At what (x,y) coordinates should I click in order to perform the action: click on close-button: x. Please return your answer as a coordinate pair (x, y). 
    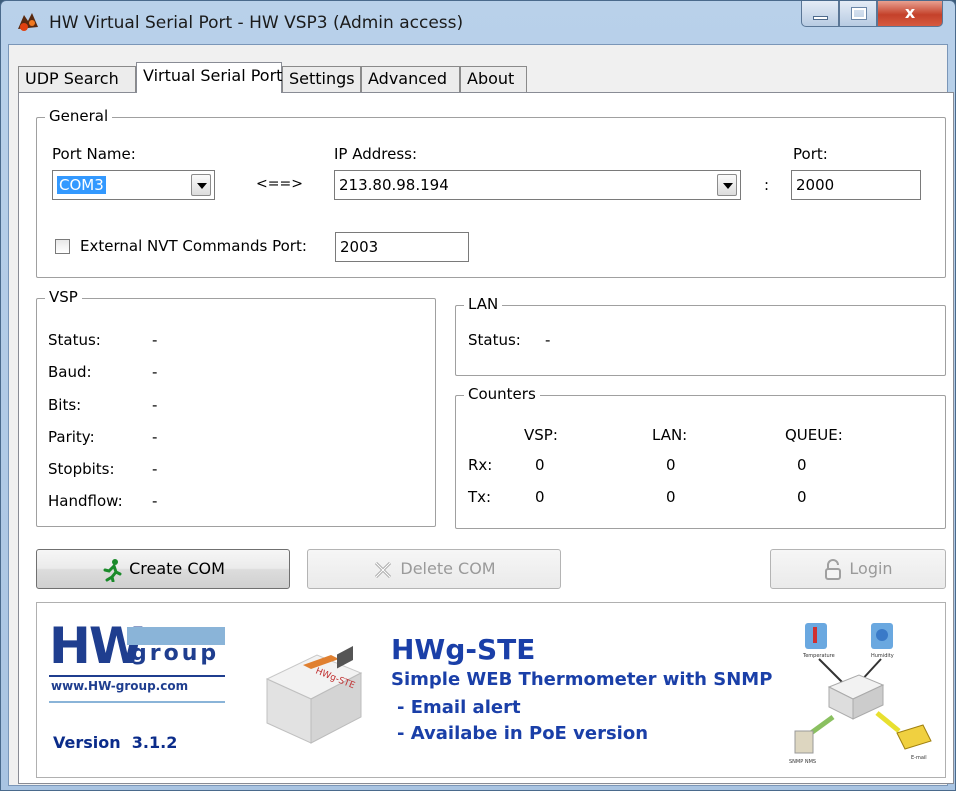
    Looking at the image, I should click on (910, 14).